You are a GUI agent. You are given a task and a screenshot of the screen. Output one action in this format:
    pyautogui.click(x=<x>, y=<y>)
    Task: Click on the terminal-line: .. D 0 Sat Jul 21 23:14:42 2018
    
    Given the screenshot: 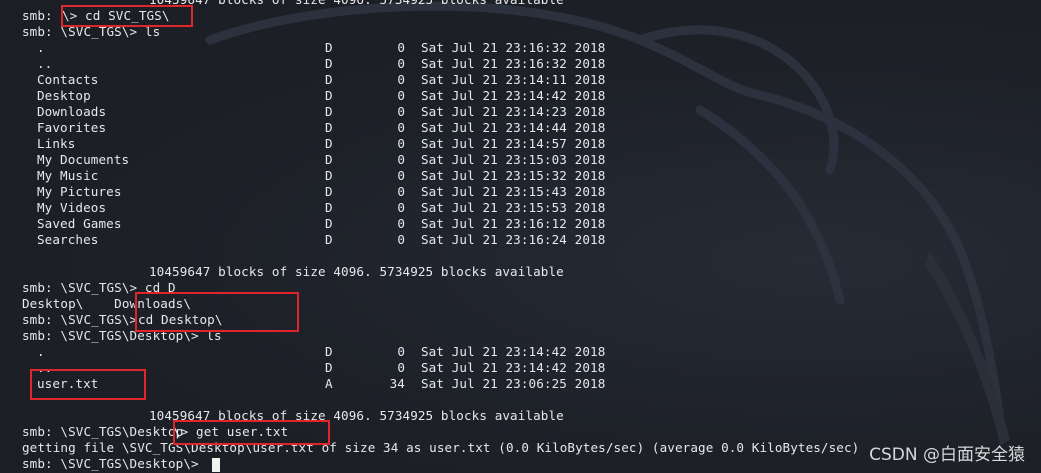 What is the action you would take?
    pyautogui.click(x=520, y=368)
    